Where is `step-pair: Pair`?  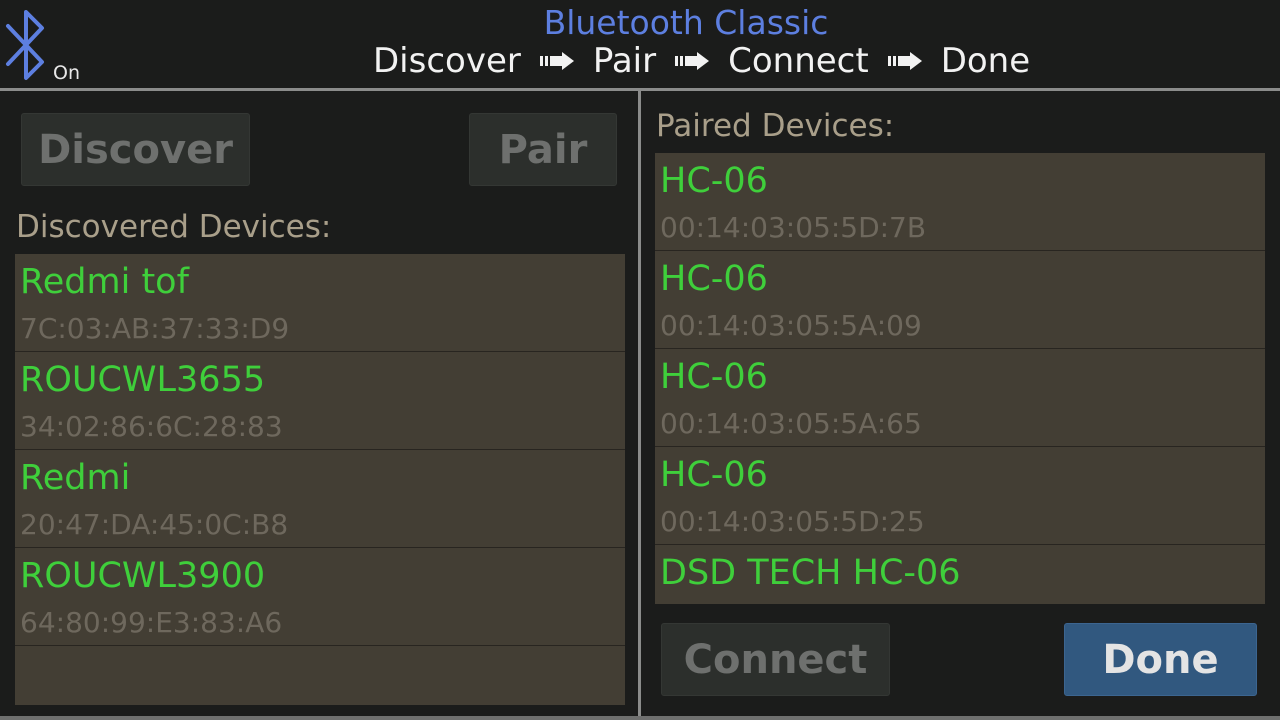 step-pair: Pair is located at coordinates (624, 61).